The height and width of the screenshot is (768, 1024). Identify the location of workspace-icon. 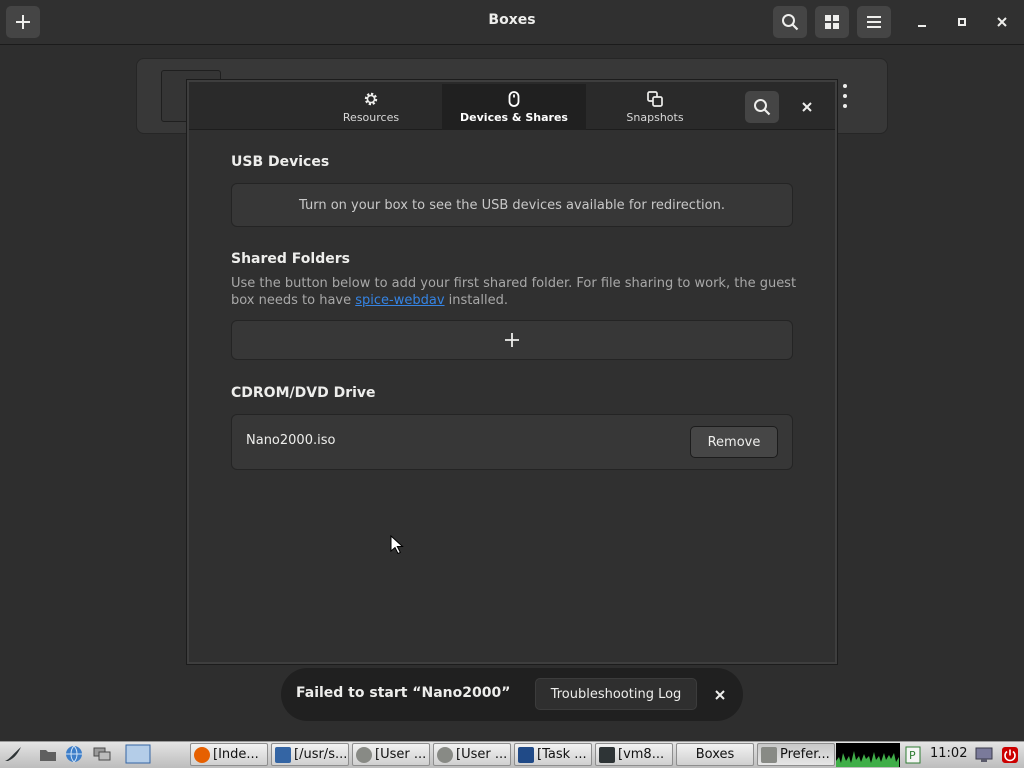
(138, 754).